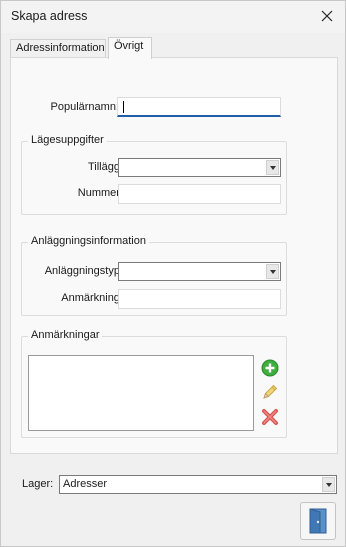 The width and height of the screenshot is (346, 547). I want to click on exit-button, so click(318, 521).